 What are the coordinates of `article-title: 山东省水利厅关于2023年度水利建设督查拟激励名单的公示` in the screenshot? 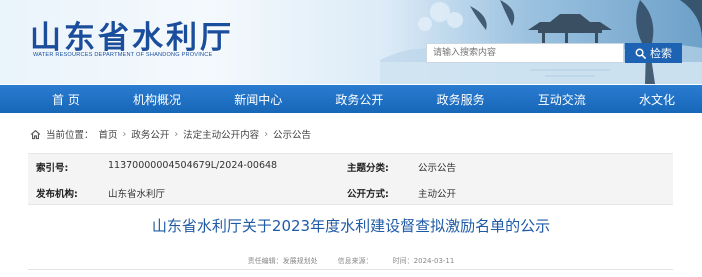 It's located at (351, 226).